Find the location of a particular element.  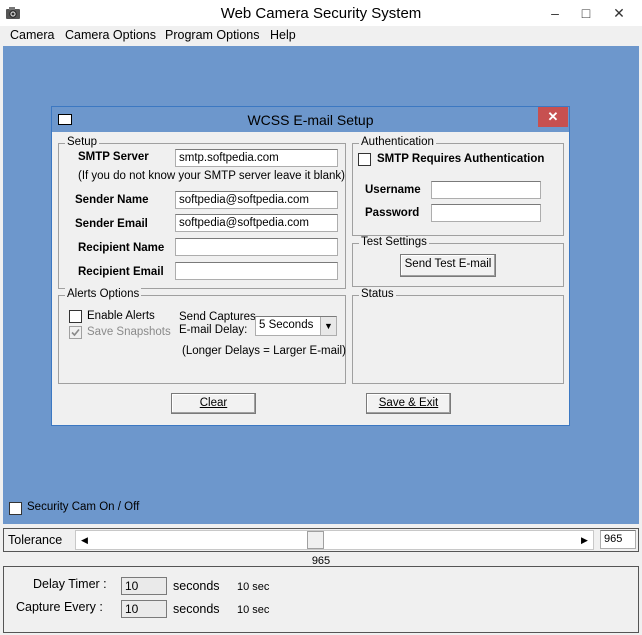

recipient-email-label: Recipient Email is located at coordinates (121, 272).